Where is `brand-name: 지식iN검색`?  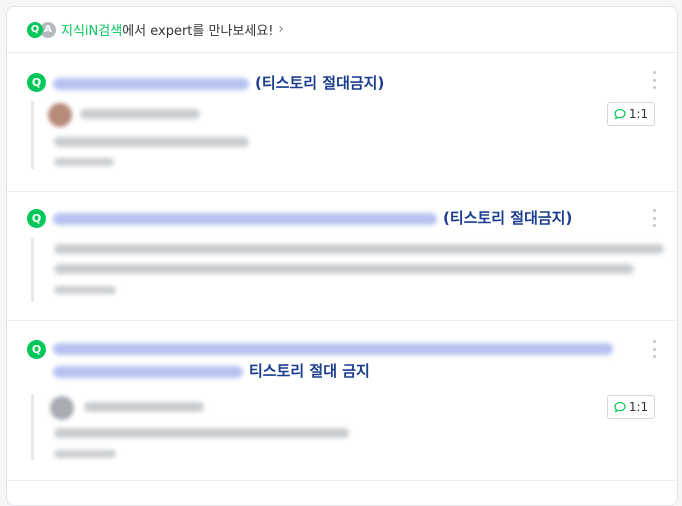
brand-name: 지식iN검색 is located at coordinates (92, 31).